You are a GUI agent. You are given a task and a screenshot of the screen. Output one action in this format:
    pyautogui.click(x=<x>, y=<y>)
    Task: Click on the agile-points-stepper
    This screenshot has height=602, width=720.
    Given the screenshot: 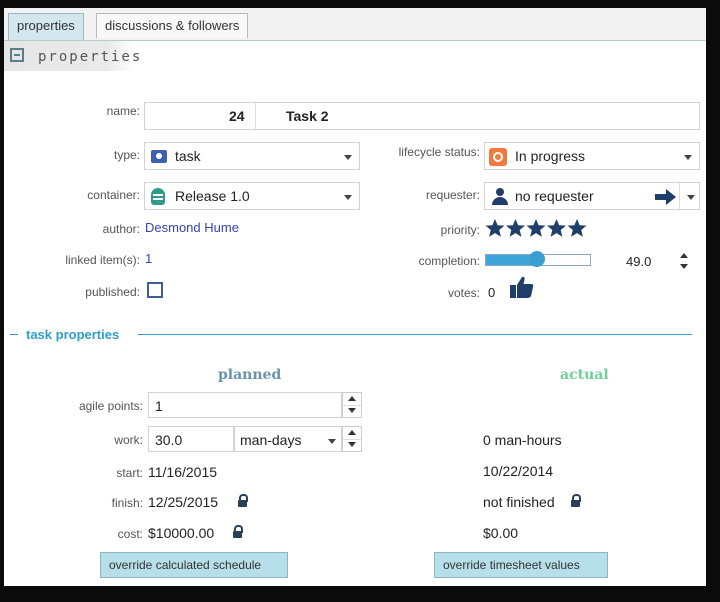 What is the action you would take?
    pyautogui.click(x=352, y=405)
    